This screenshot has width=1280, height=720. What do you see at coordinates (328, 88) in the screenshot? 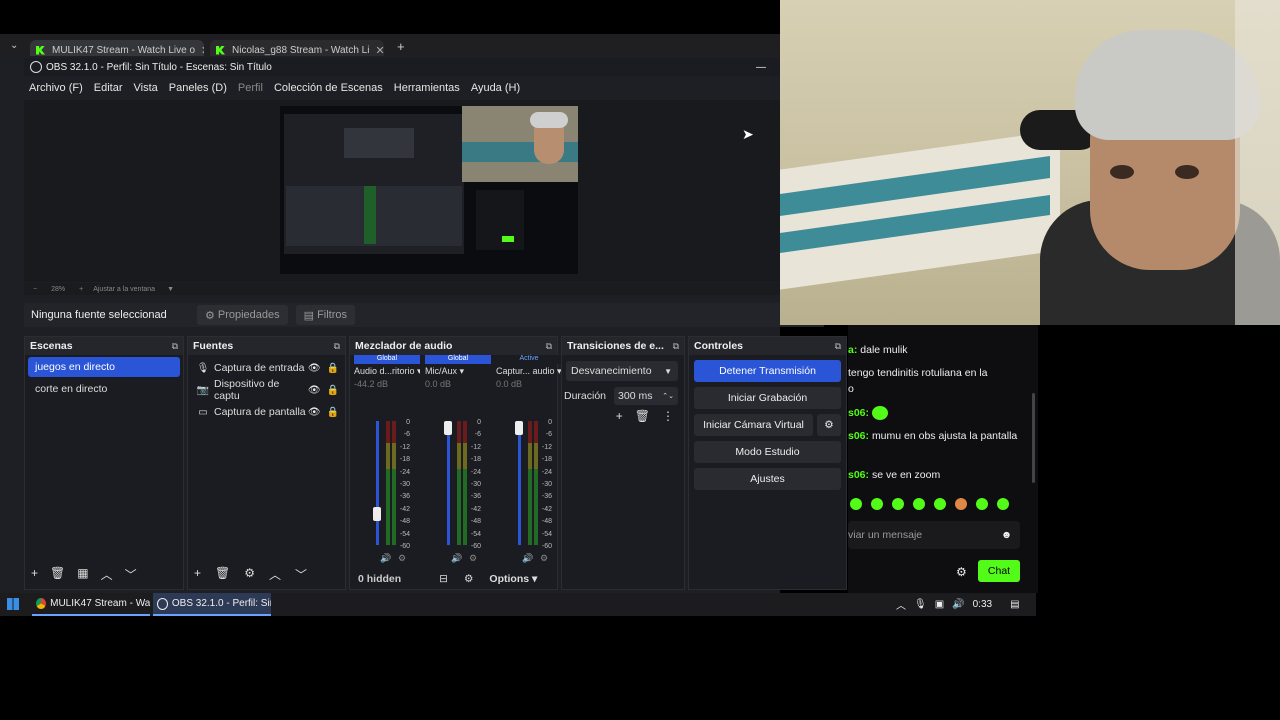
I see `menu-coleccion-escenas: Colección de Escenas` at bounding box center [328, 88].